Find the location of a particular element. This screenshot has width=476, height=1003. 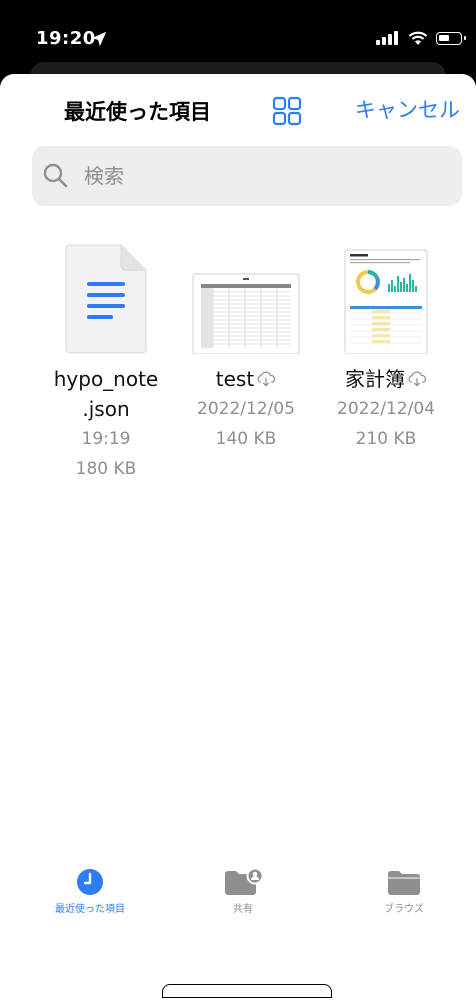

file-name: test is located at coordinates (235, 379).